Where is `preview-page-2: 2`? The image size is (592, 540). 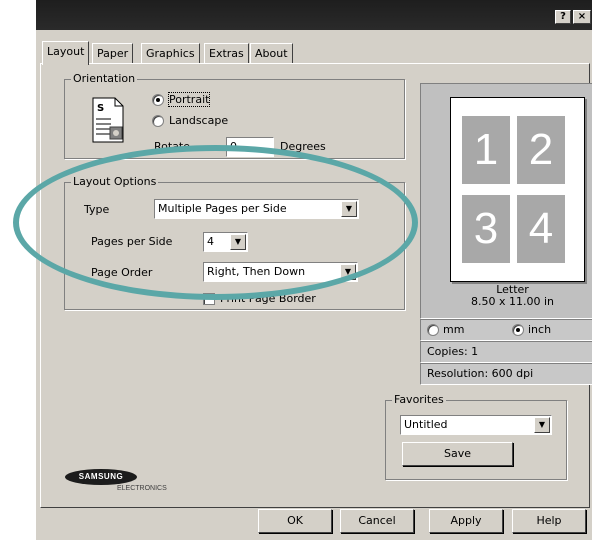 preview-page-2: 2 is located at coordinates (541, 150).